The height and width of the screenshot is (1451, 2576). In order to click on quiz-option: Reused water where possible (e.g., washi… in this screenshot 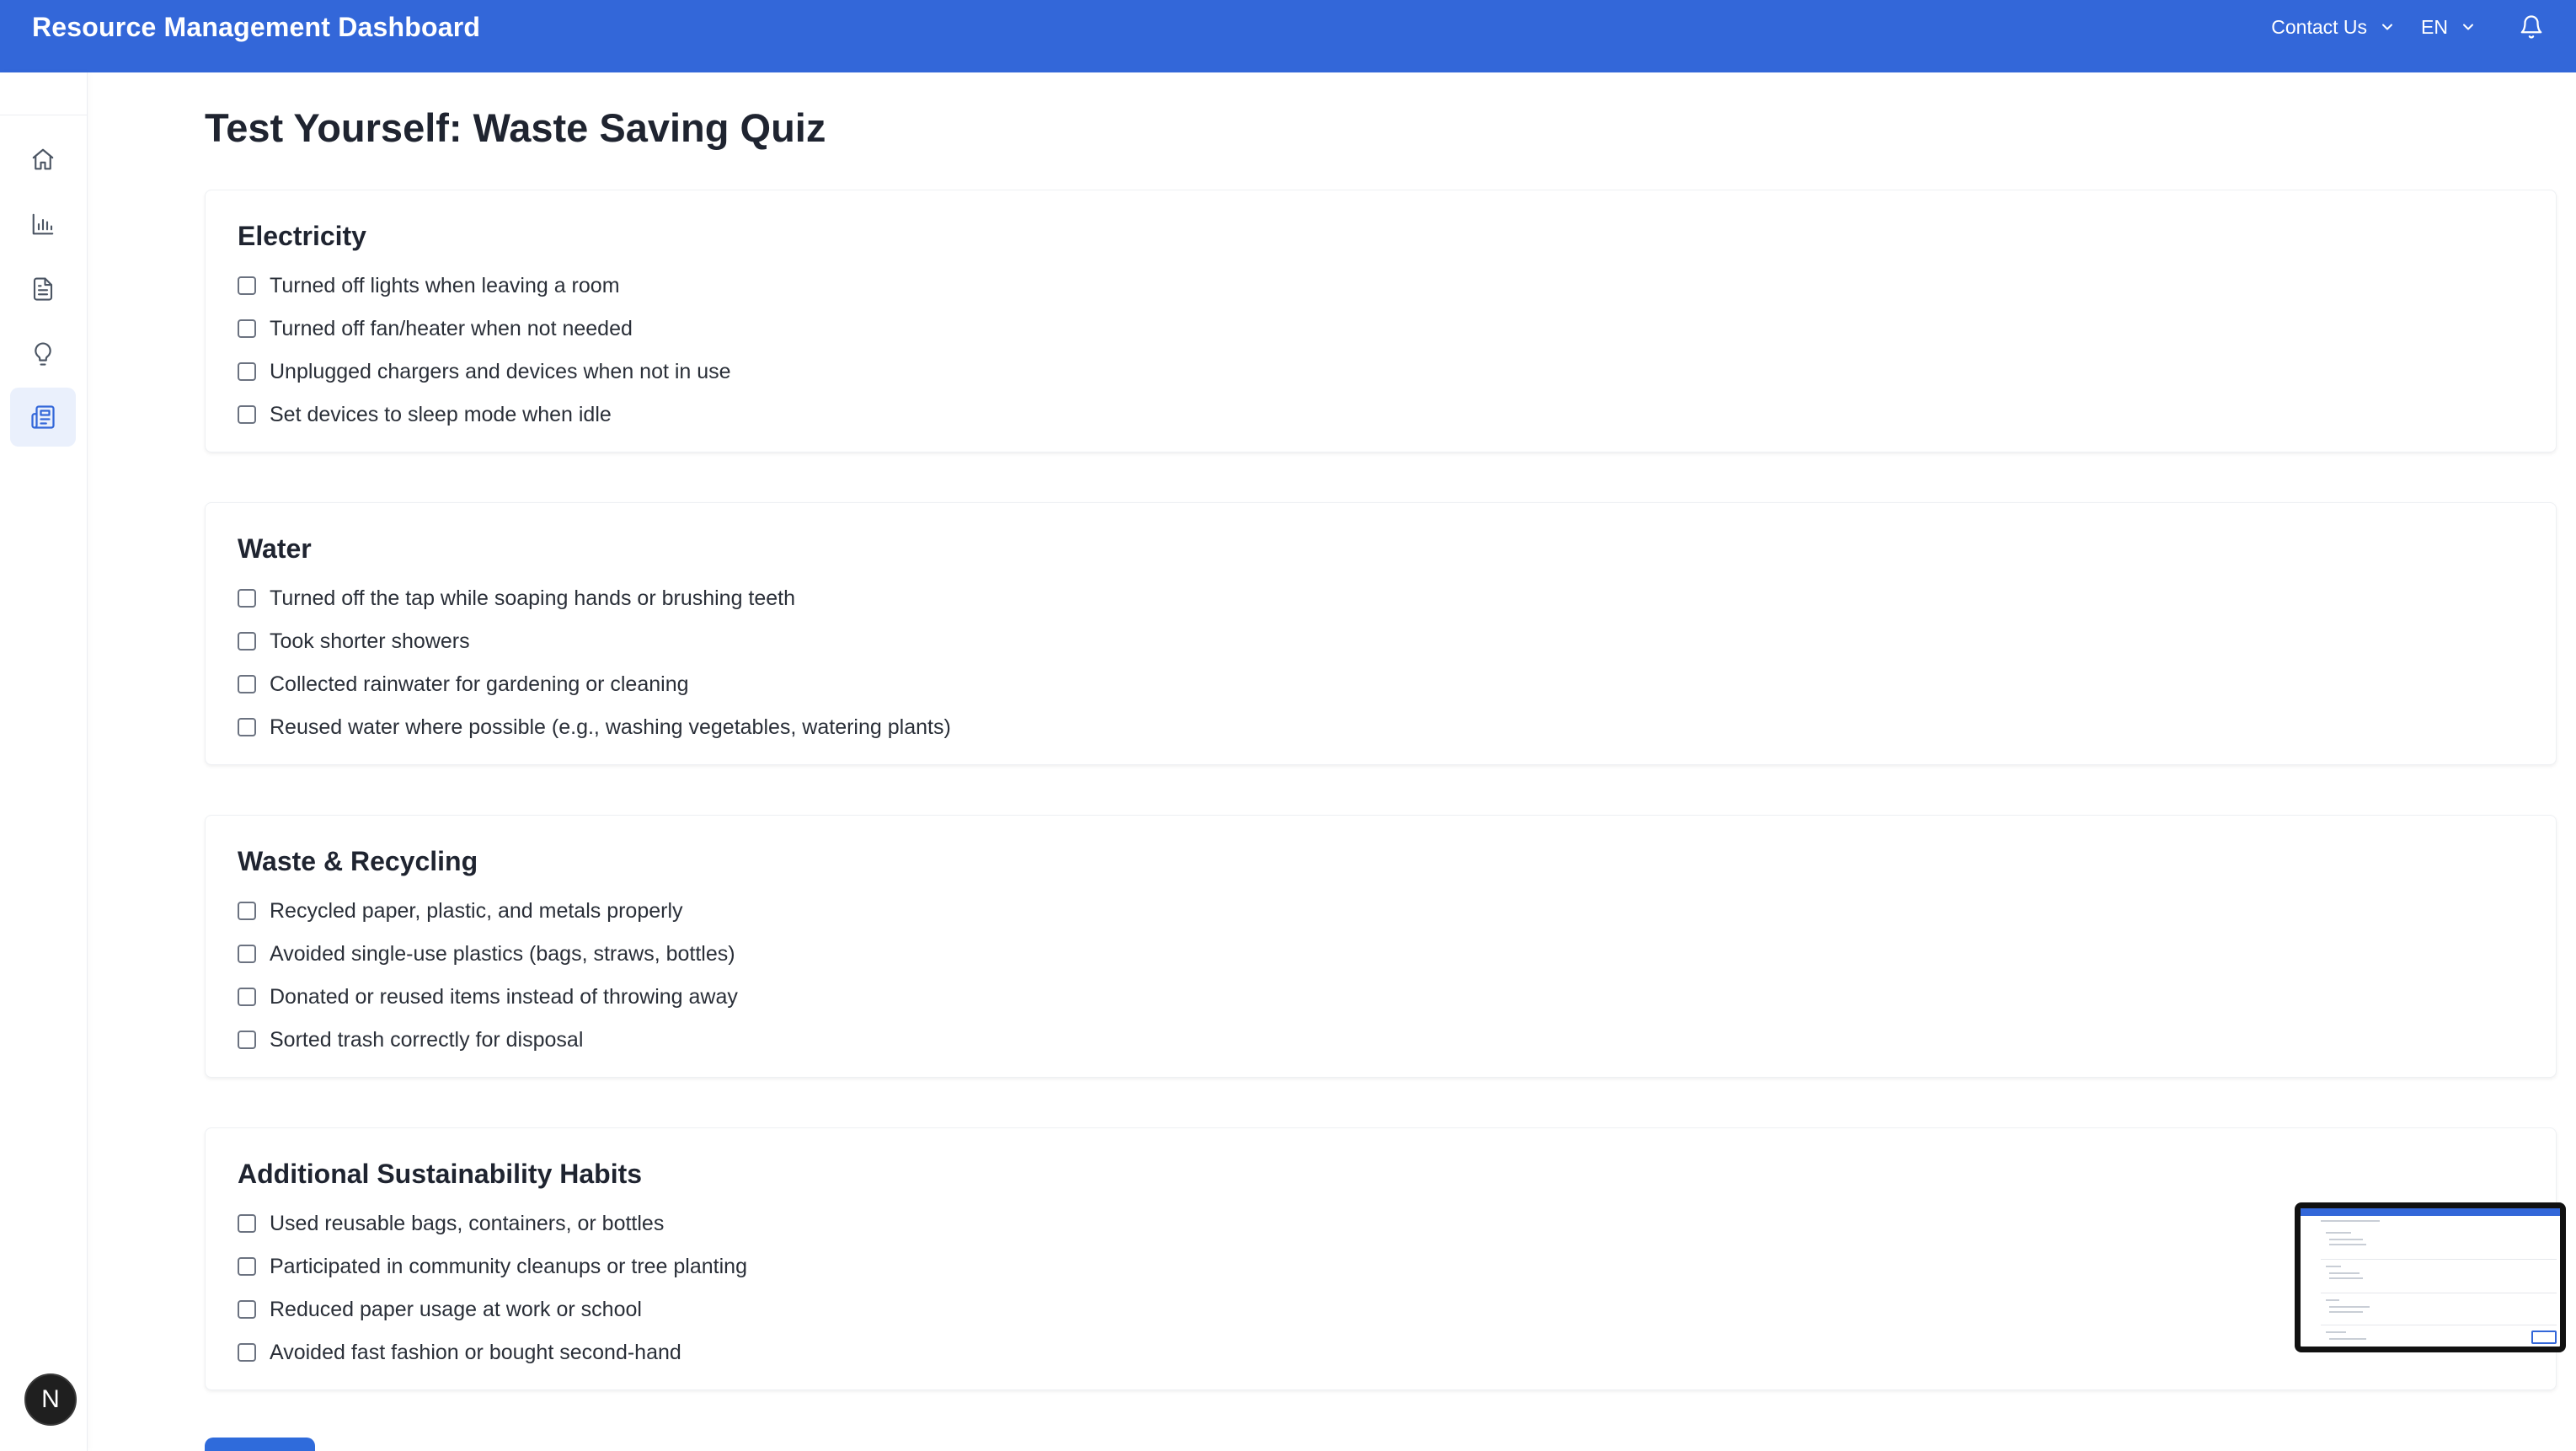, I will do `click(594, 727)`.